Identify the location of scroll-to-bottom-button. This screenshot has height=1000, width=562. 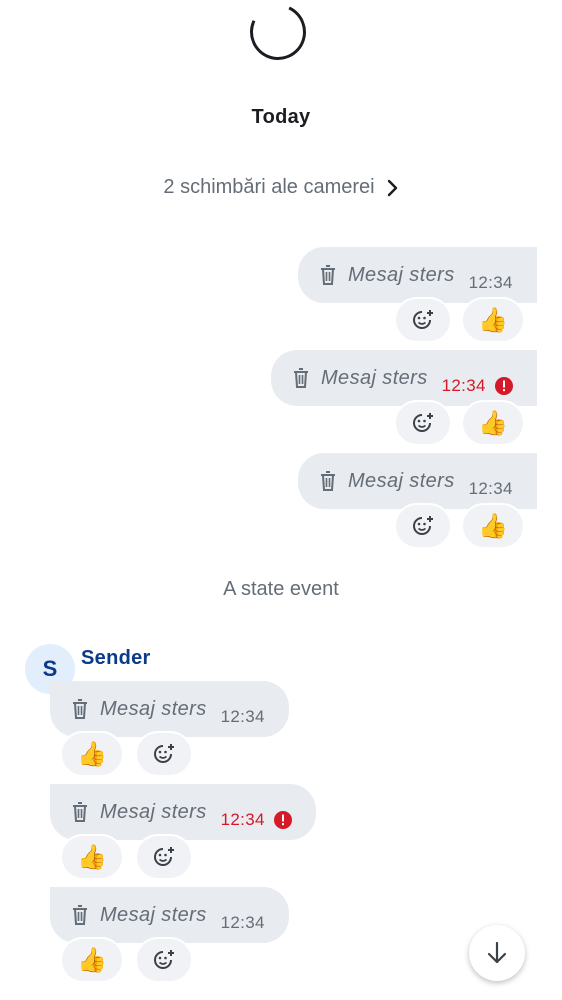
(497, 953).